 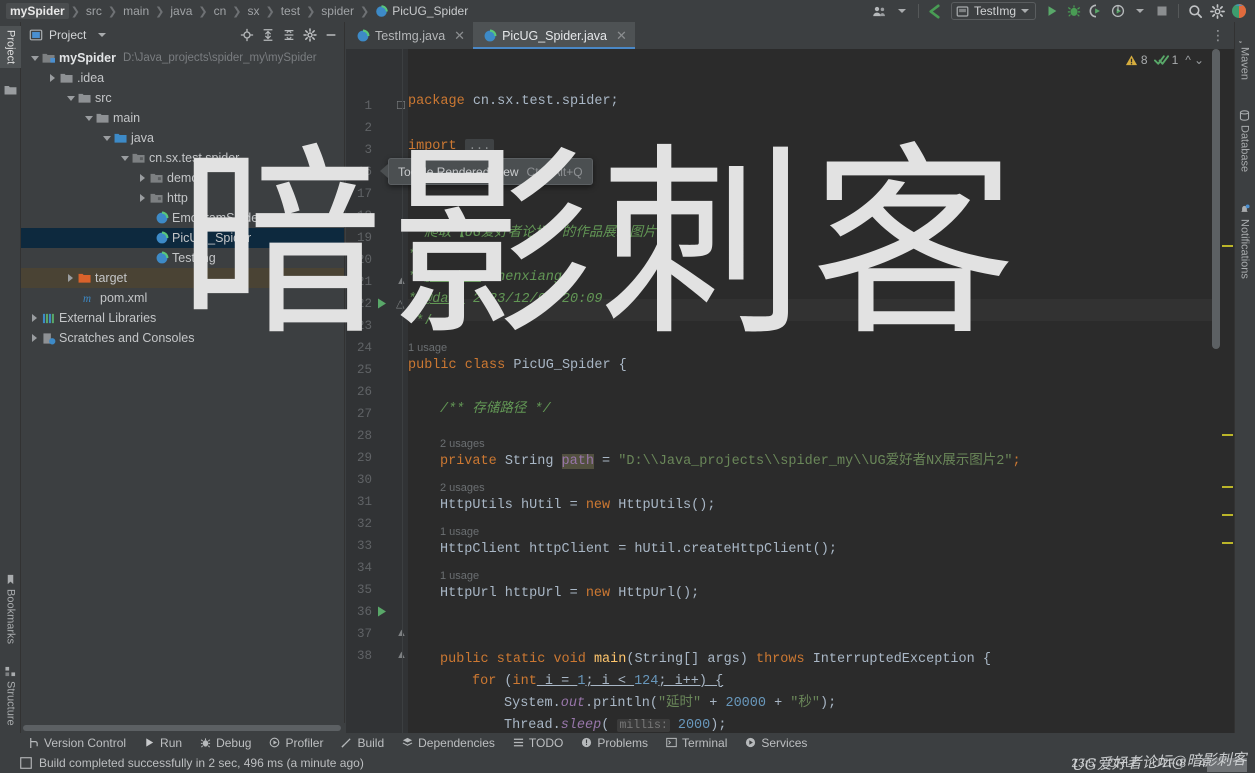 What do you see at coordinates (182, 258) in the screenshot?
I see `tree-node-testimg: TestImg` at bounding box center [182, 258].